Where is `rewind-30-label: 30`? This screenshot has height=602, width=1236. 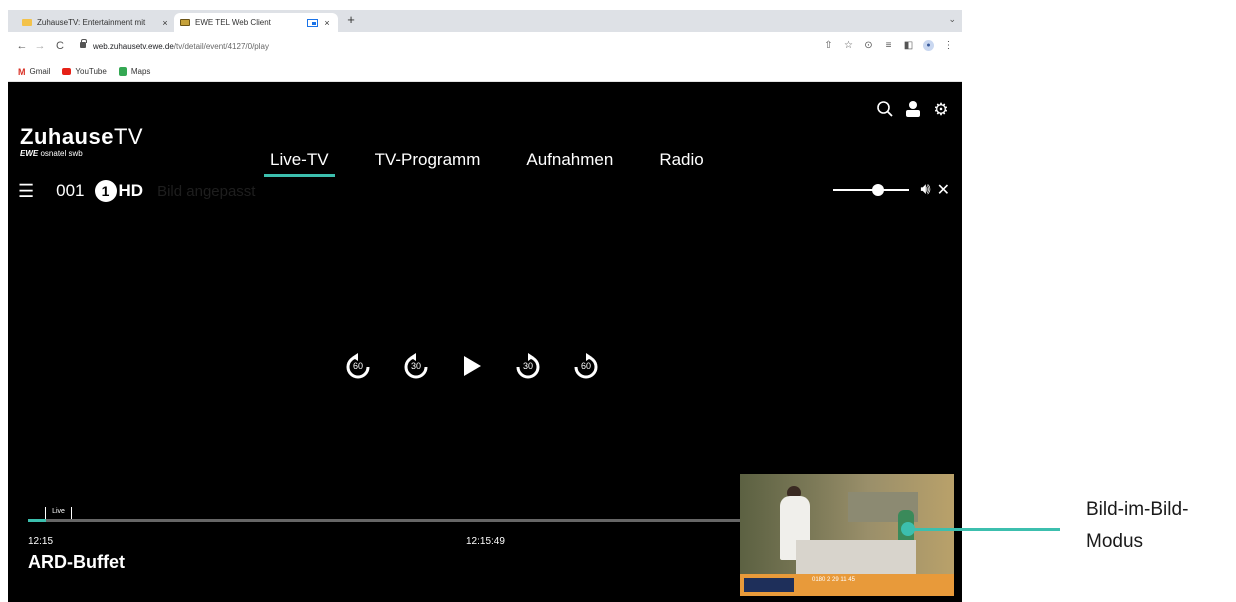
rewind-30-label: 30 is located at coordinates (415, 366).